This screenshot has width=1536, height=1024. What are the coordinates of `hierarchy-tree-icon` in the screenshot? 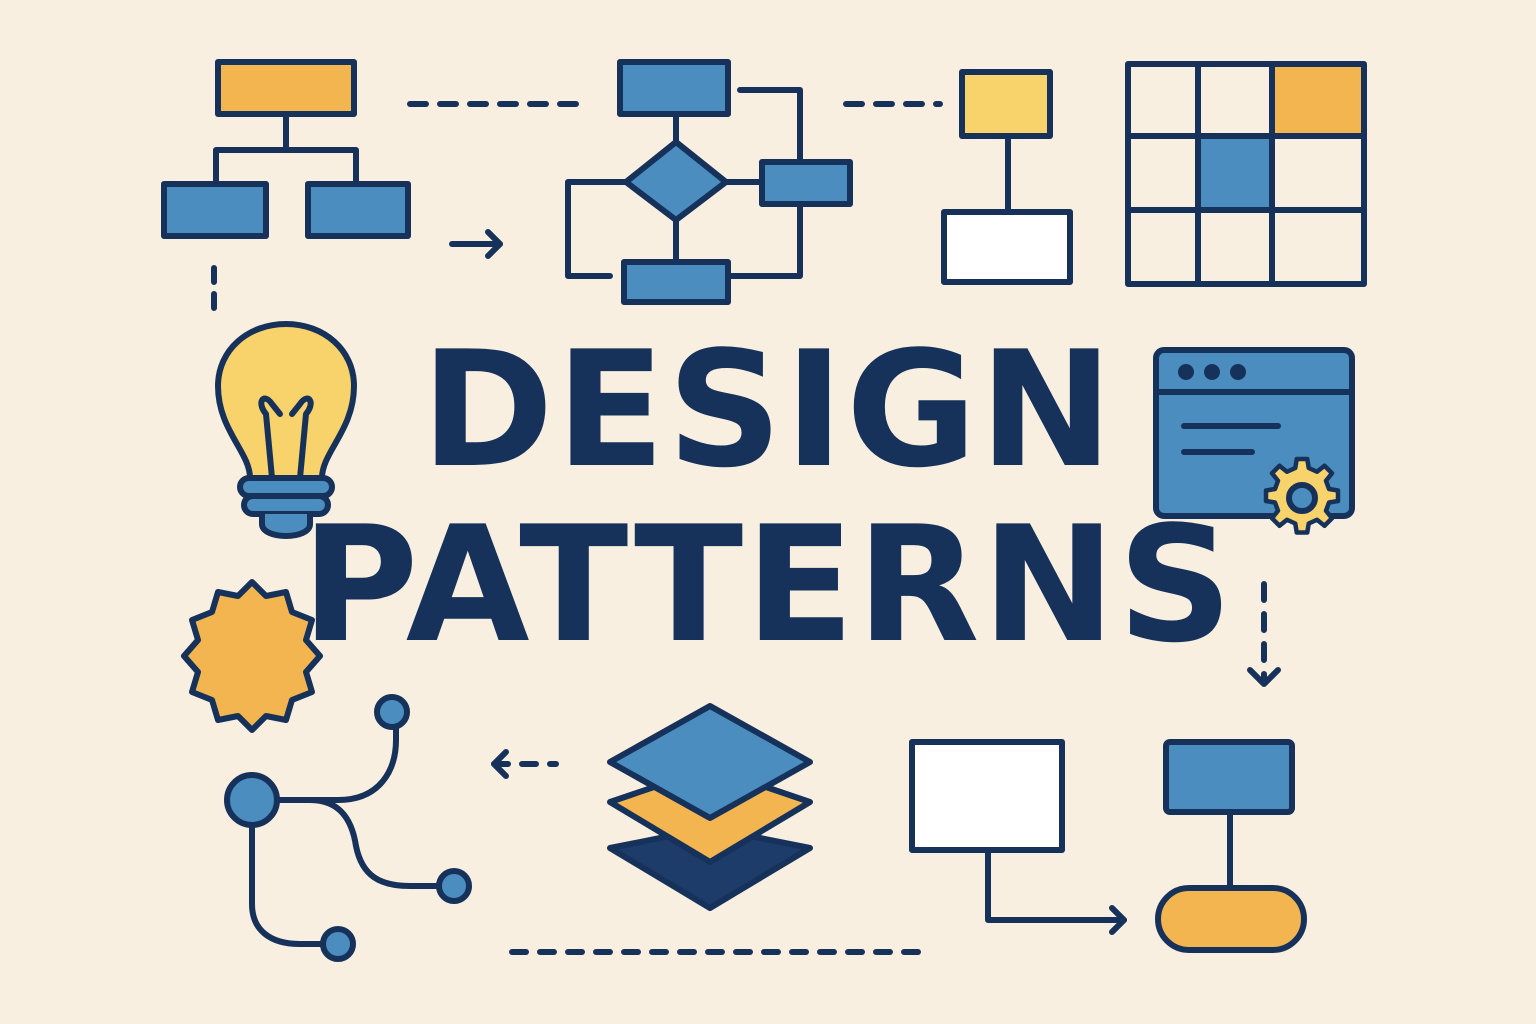 It's located at (286, 149).